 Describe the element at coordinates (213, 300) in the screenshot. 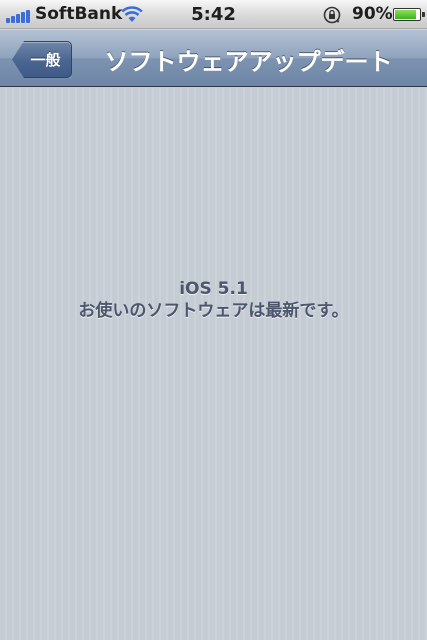

I see `update-status: iOS 5.1 お使いのソフトウェアは最新です。` at that location.